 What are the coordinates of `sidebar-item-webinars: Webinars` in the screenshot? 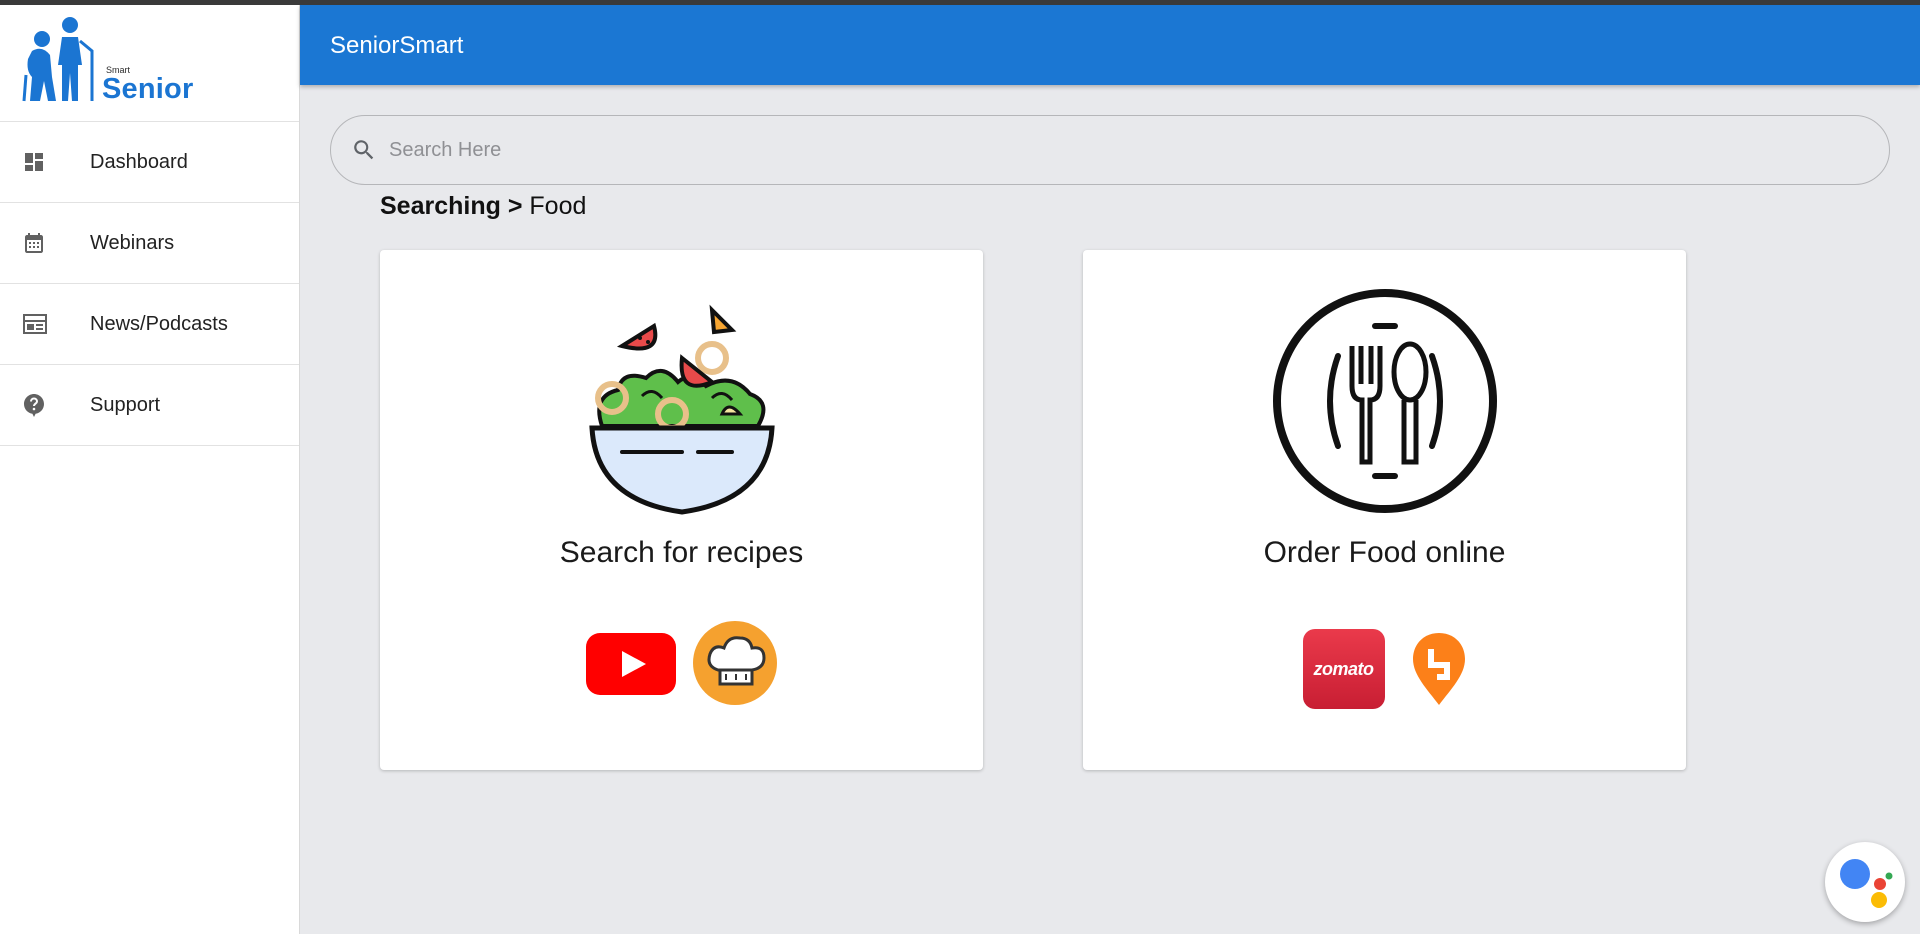 It's located at (149, 243).